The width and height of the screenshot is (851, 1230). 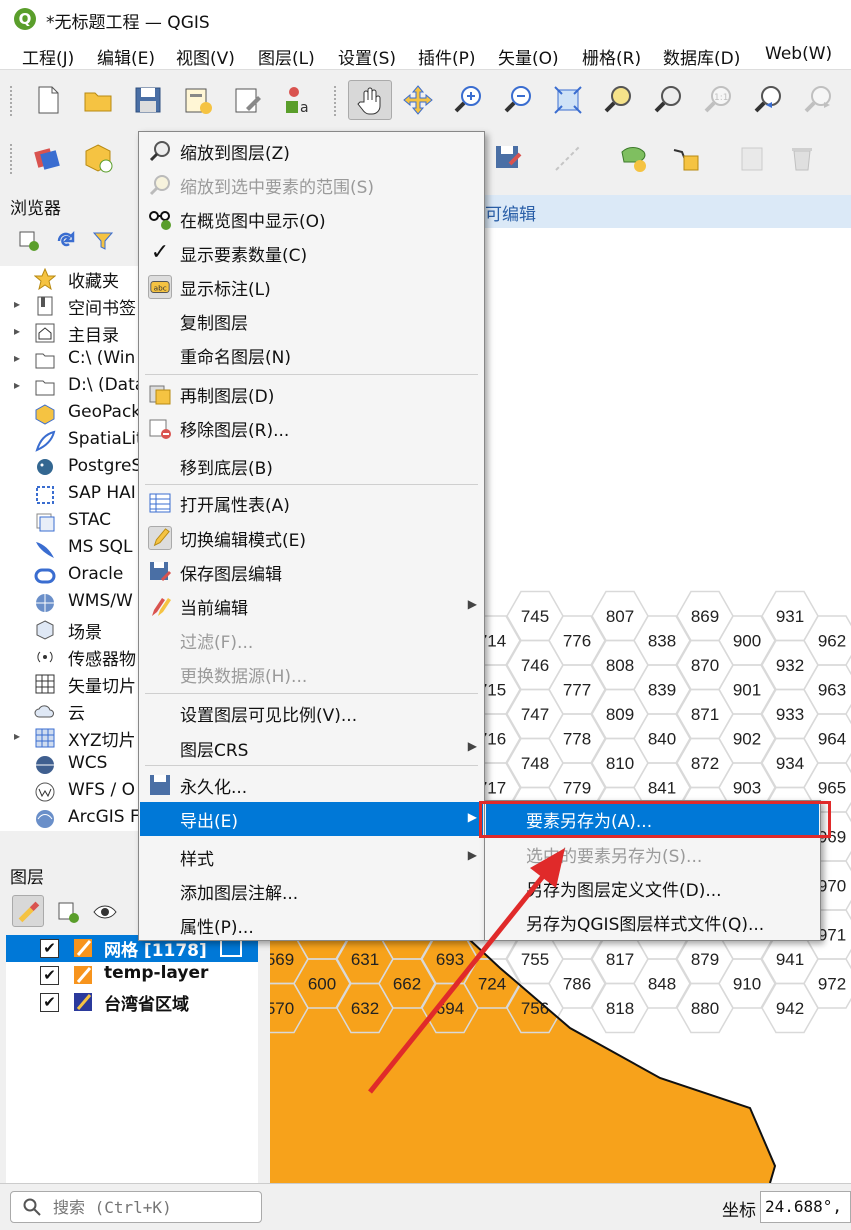 I want to click on locator-search, so click(x=136, y=1207).